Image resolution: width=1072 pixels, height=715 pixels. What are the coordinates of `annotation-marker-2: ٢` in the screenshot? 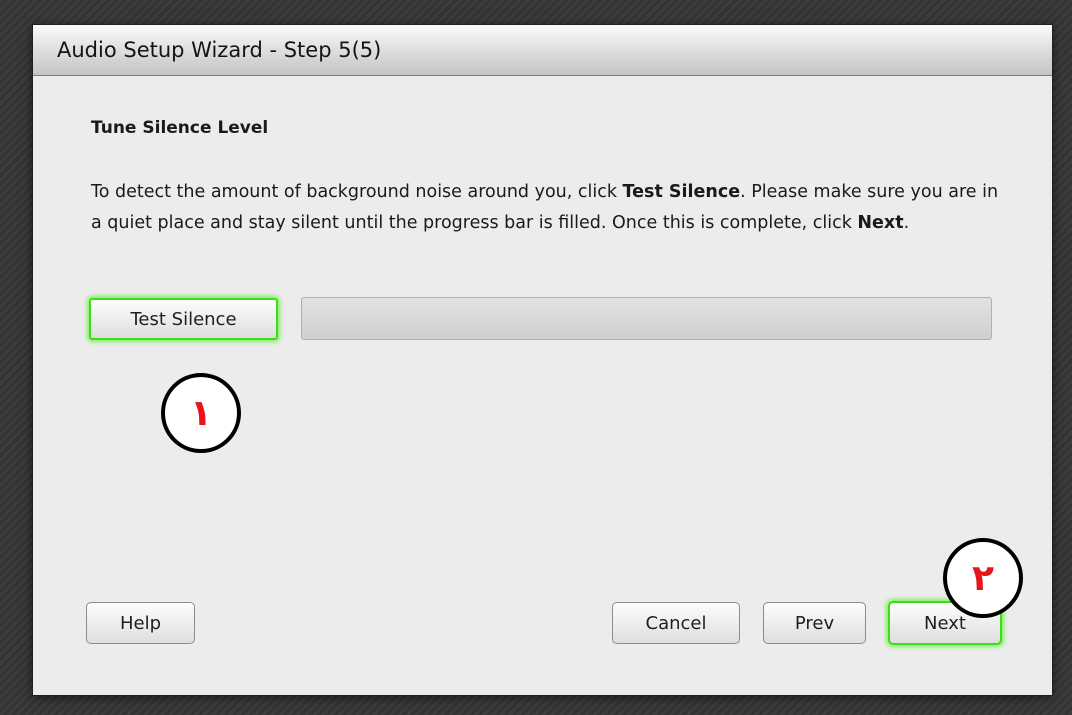 It's located at (983, 578).